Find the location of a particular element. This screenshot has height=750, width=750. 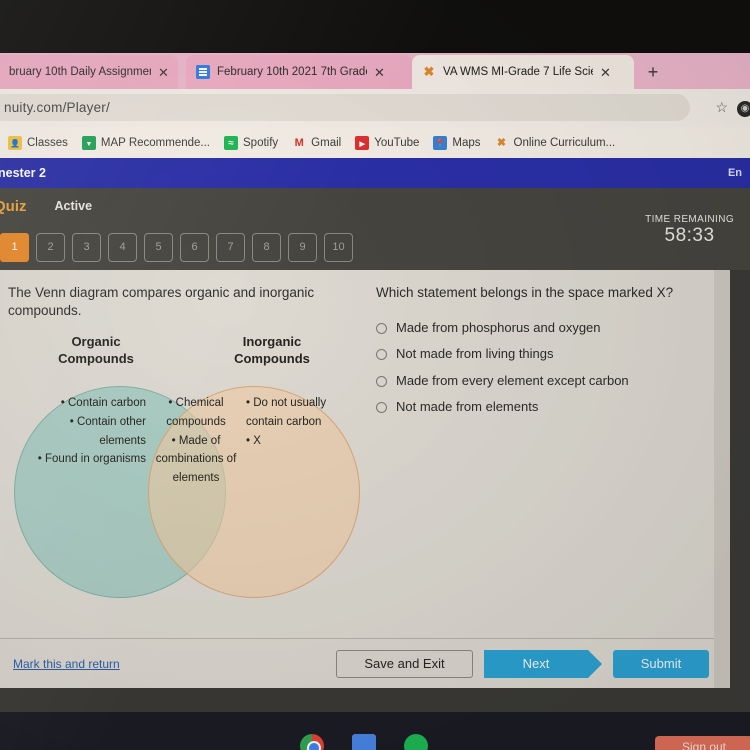

url-text: nuity.com/Player/ is located at coordinates (57, 107).